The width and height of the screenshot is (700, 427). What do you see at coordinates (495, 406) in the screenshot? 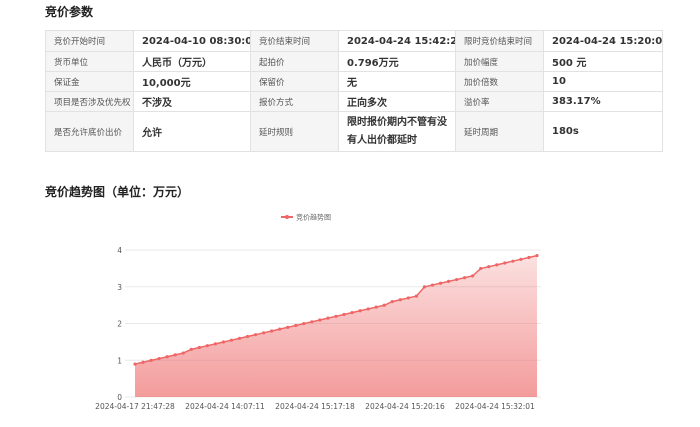
I see `x-tick-label: 2024-04-24 15:32:01` at bounding box center [495, 406].